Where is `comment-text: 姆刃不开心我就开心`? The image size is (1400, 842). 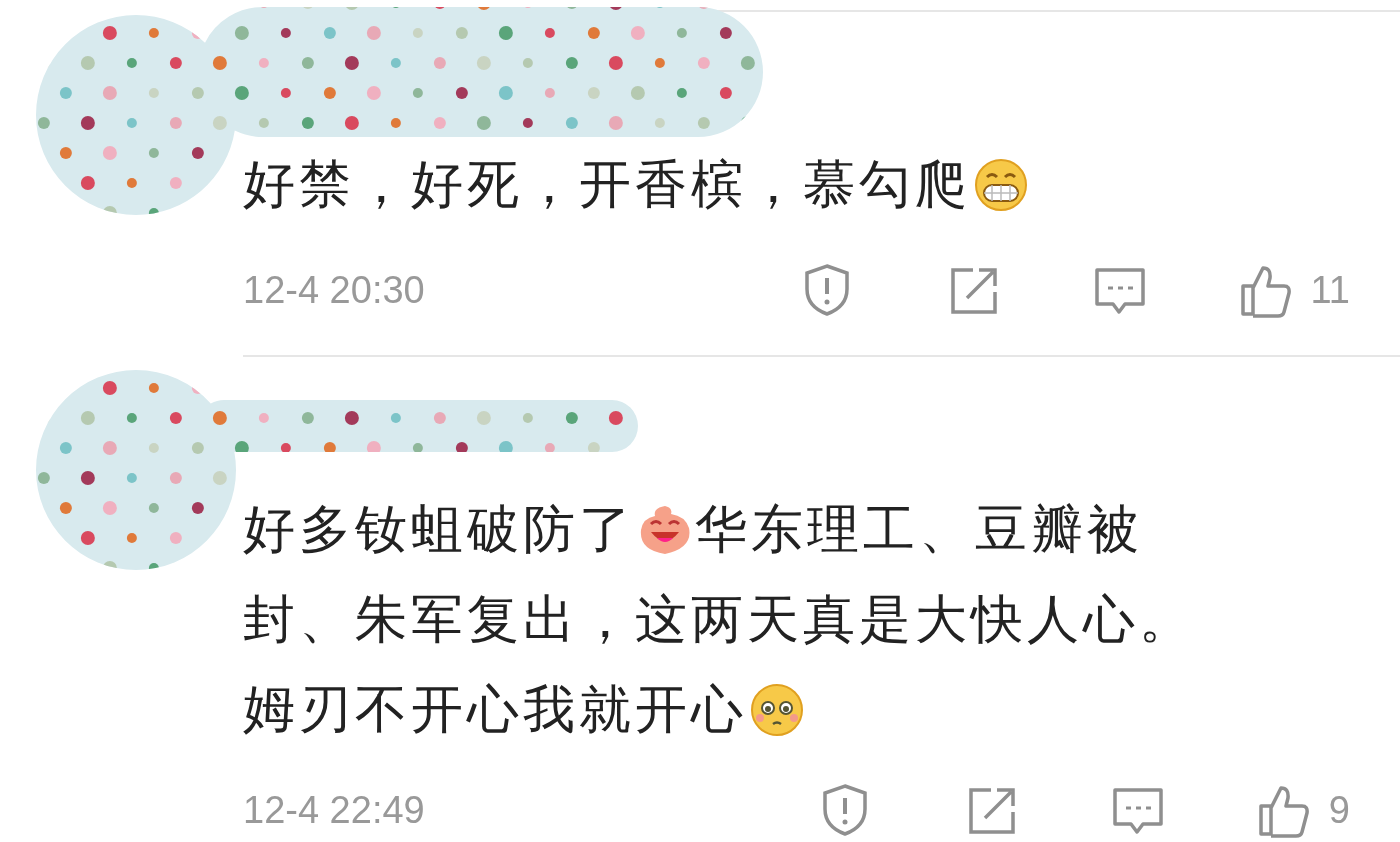
comment-text: 姆刃不开心我就开心 is located at coordinates (495, 709).